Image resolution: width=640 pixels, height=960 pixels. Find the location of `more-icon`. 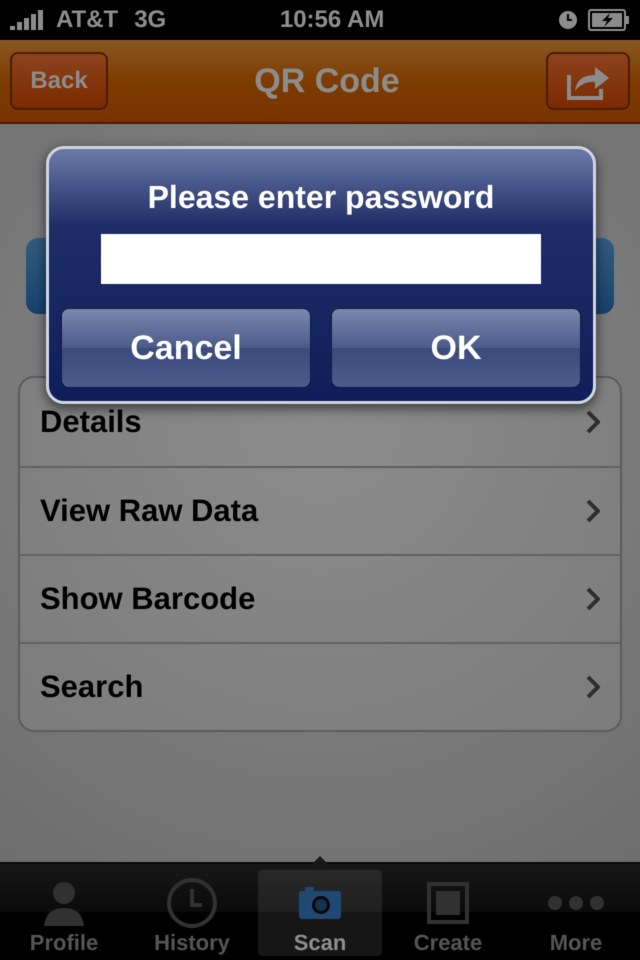

more-icon is located at coordinates (576, 903).